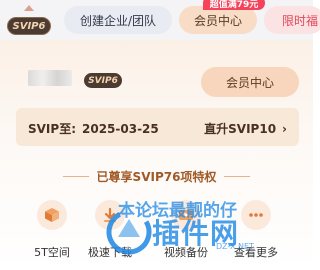  I want to click on expiry-label: SVIP至:, so click(52, 129).